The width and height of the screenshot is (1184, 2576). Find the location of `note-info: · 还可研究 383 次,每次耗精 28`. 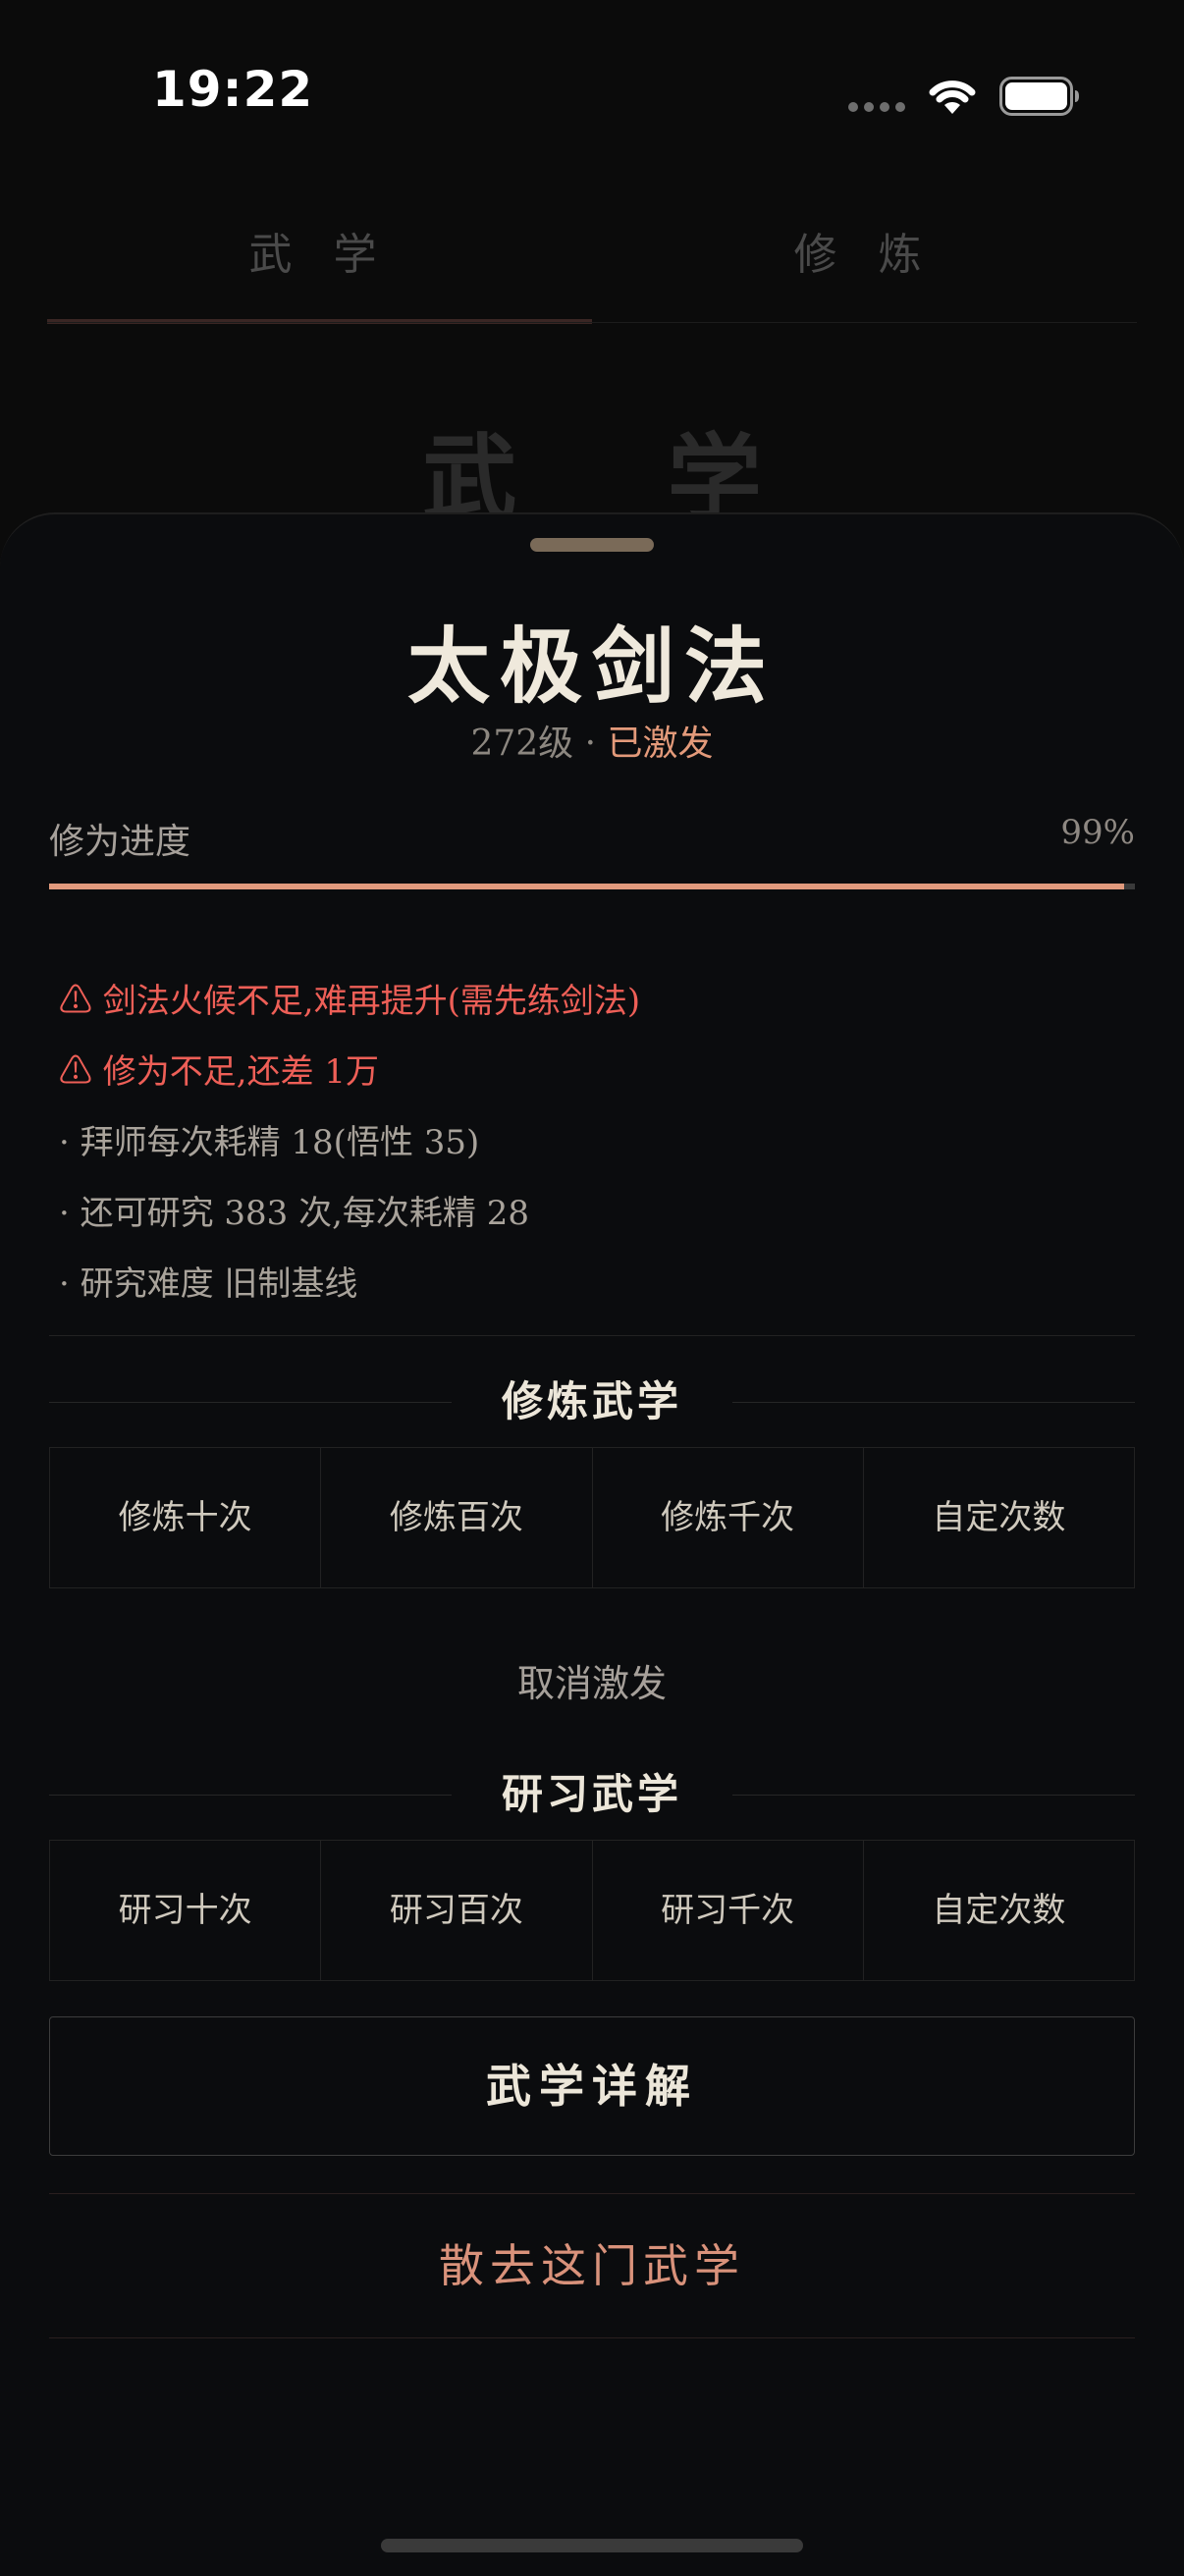

note-info: · 还可研究 383 次,每次耗精 28 is located at coordinates (294, 1213).